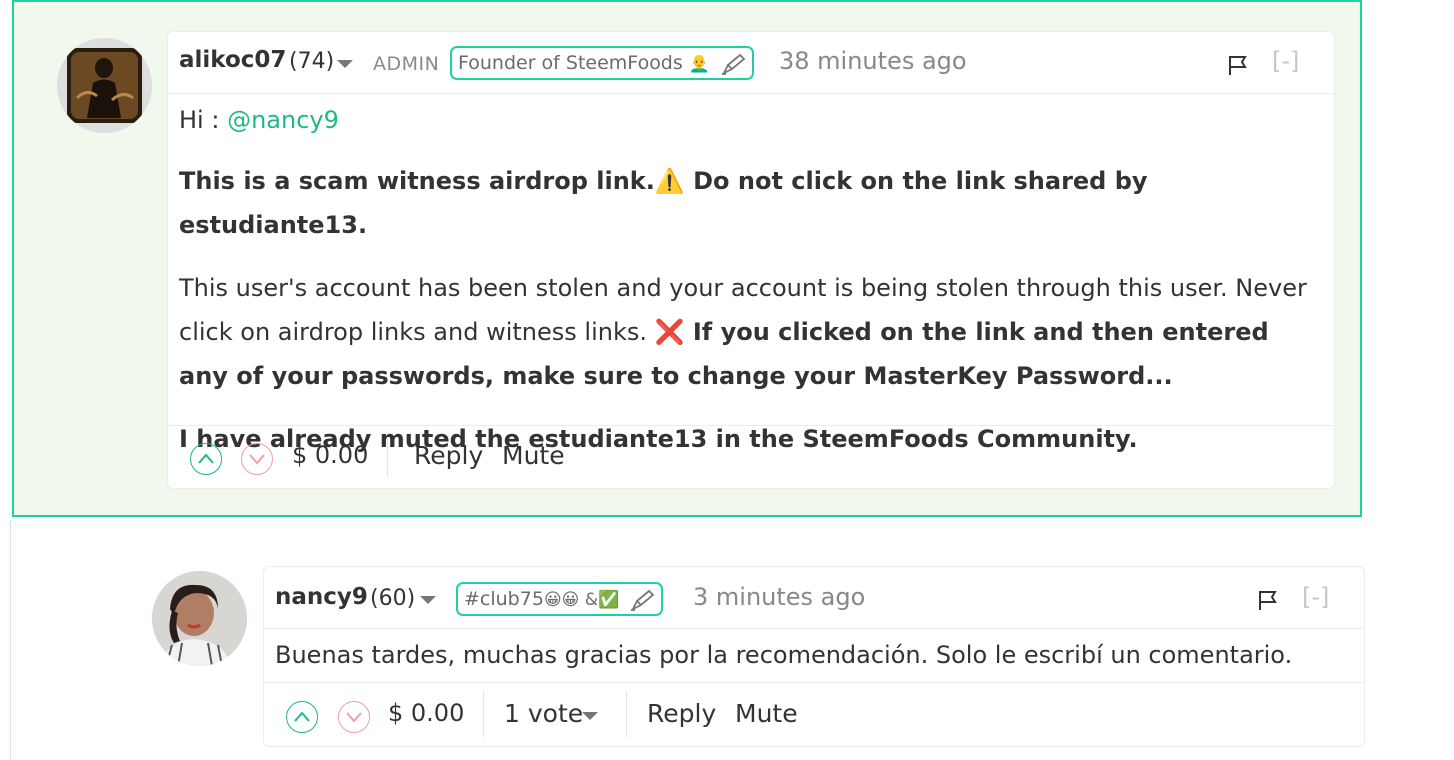 The width and height of the screenshot is (1454, 760). I want to click on badge-emoji: 👨‍🦲, so click(699, 64).